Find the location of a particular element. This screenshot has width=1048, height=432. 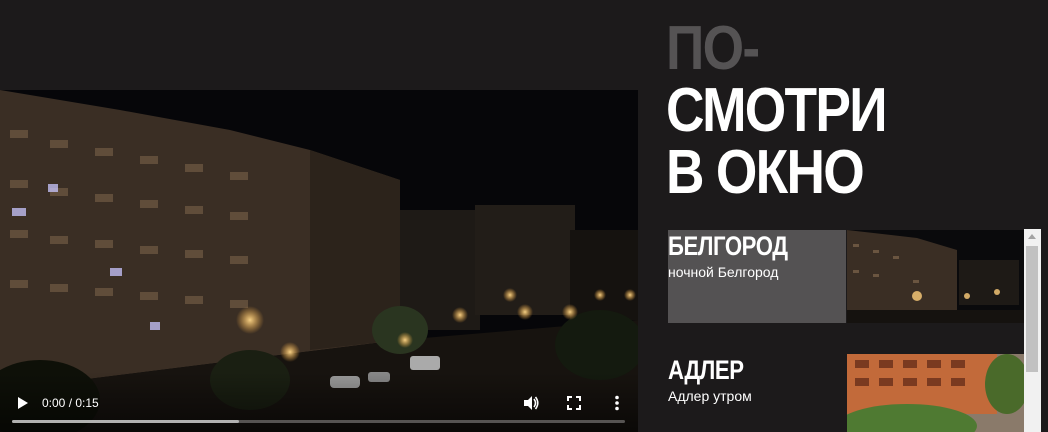

city-subtitle: Адлер утром is located at coordinates (710, 396).